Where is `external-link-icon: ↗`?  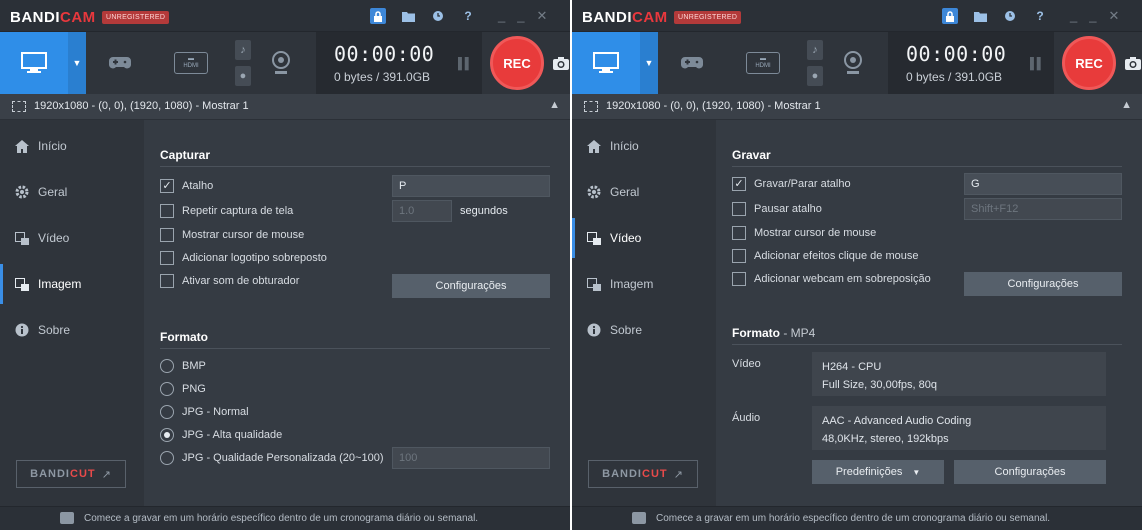
external-link-icon: ↗ is located at coordinates (106, 474).